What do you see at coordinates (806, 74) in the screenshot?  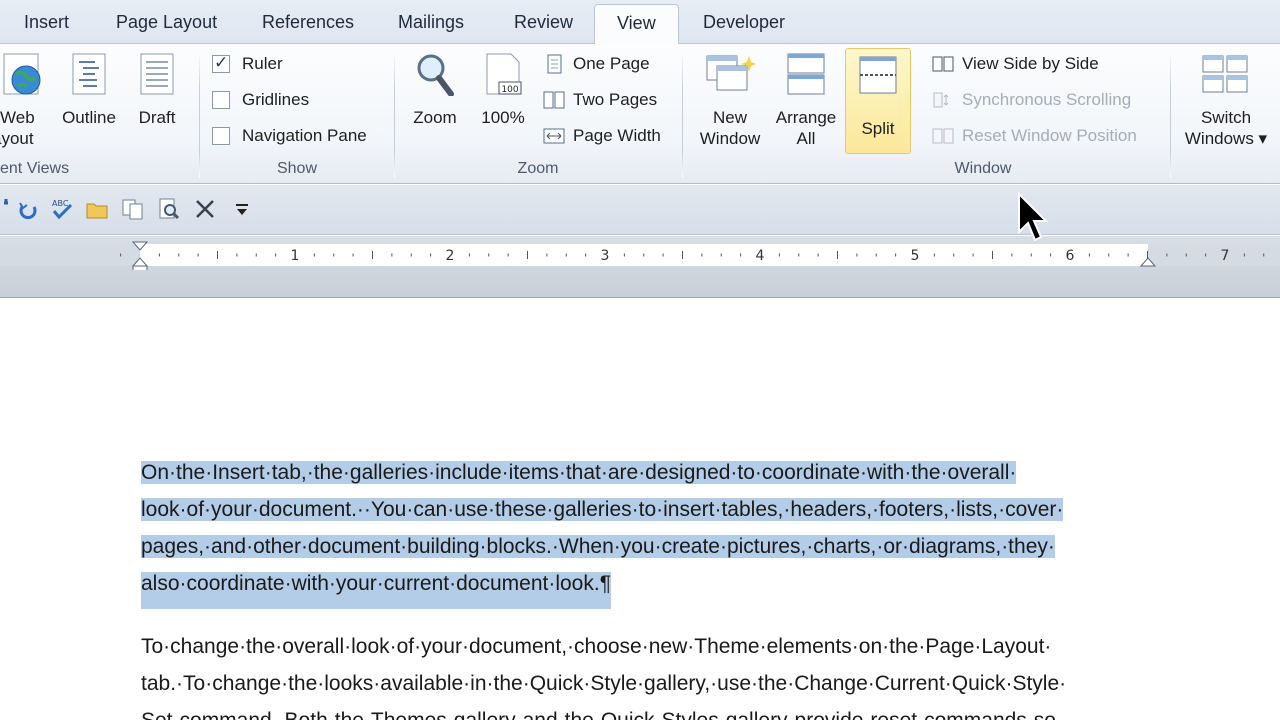 I see `arrange-all-icon` at bounding box center [806, 74].